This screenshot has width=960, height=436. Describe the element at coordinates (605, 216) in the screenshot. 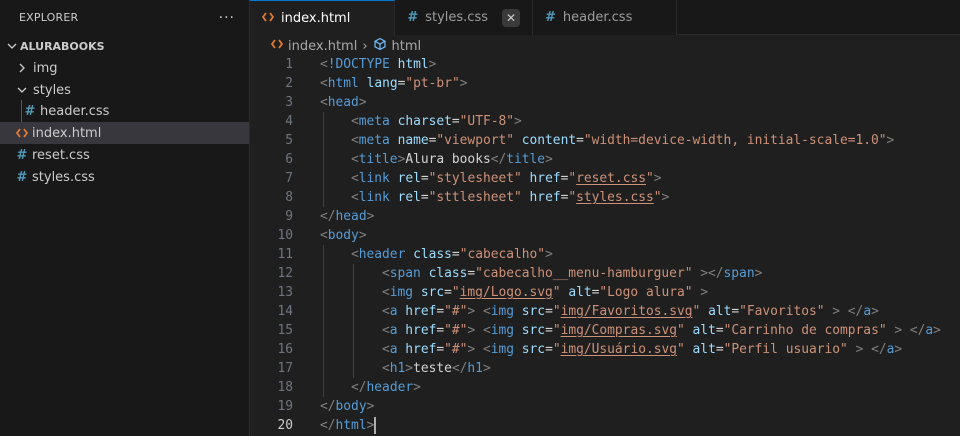

I see `code-line: 9 </head>` at that location.